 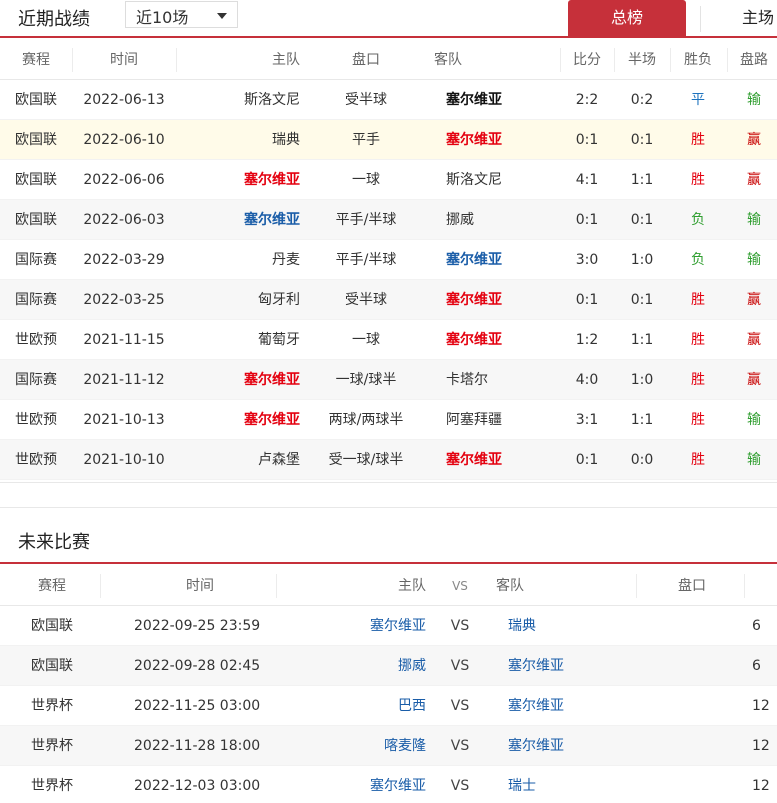 What do you see at coordinates (587, 180) in the screenshot?
I see `row-score: 4:1` at bounding box center [587, 180].